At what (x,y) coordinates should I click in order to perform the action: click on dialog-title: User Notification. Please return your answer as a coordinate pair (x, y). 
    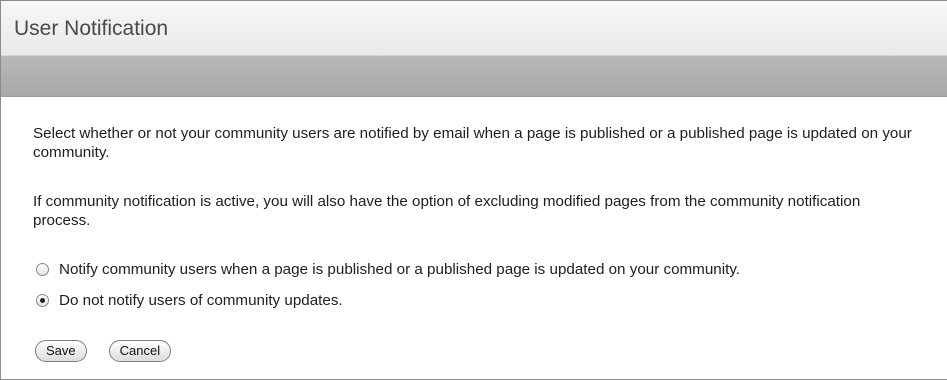
    Looking at the image, I should click on (91, 28).